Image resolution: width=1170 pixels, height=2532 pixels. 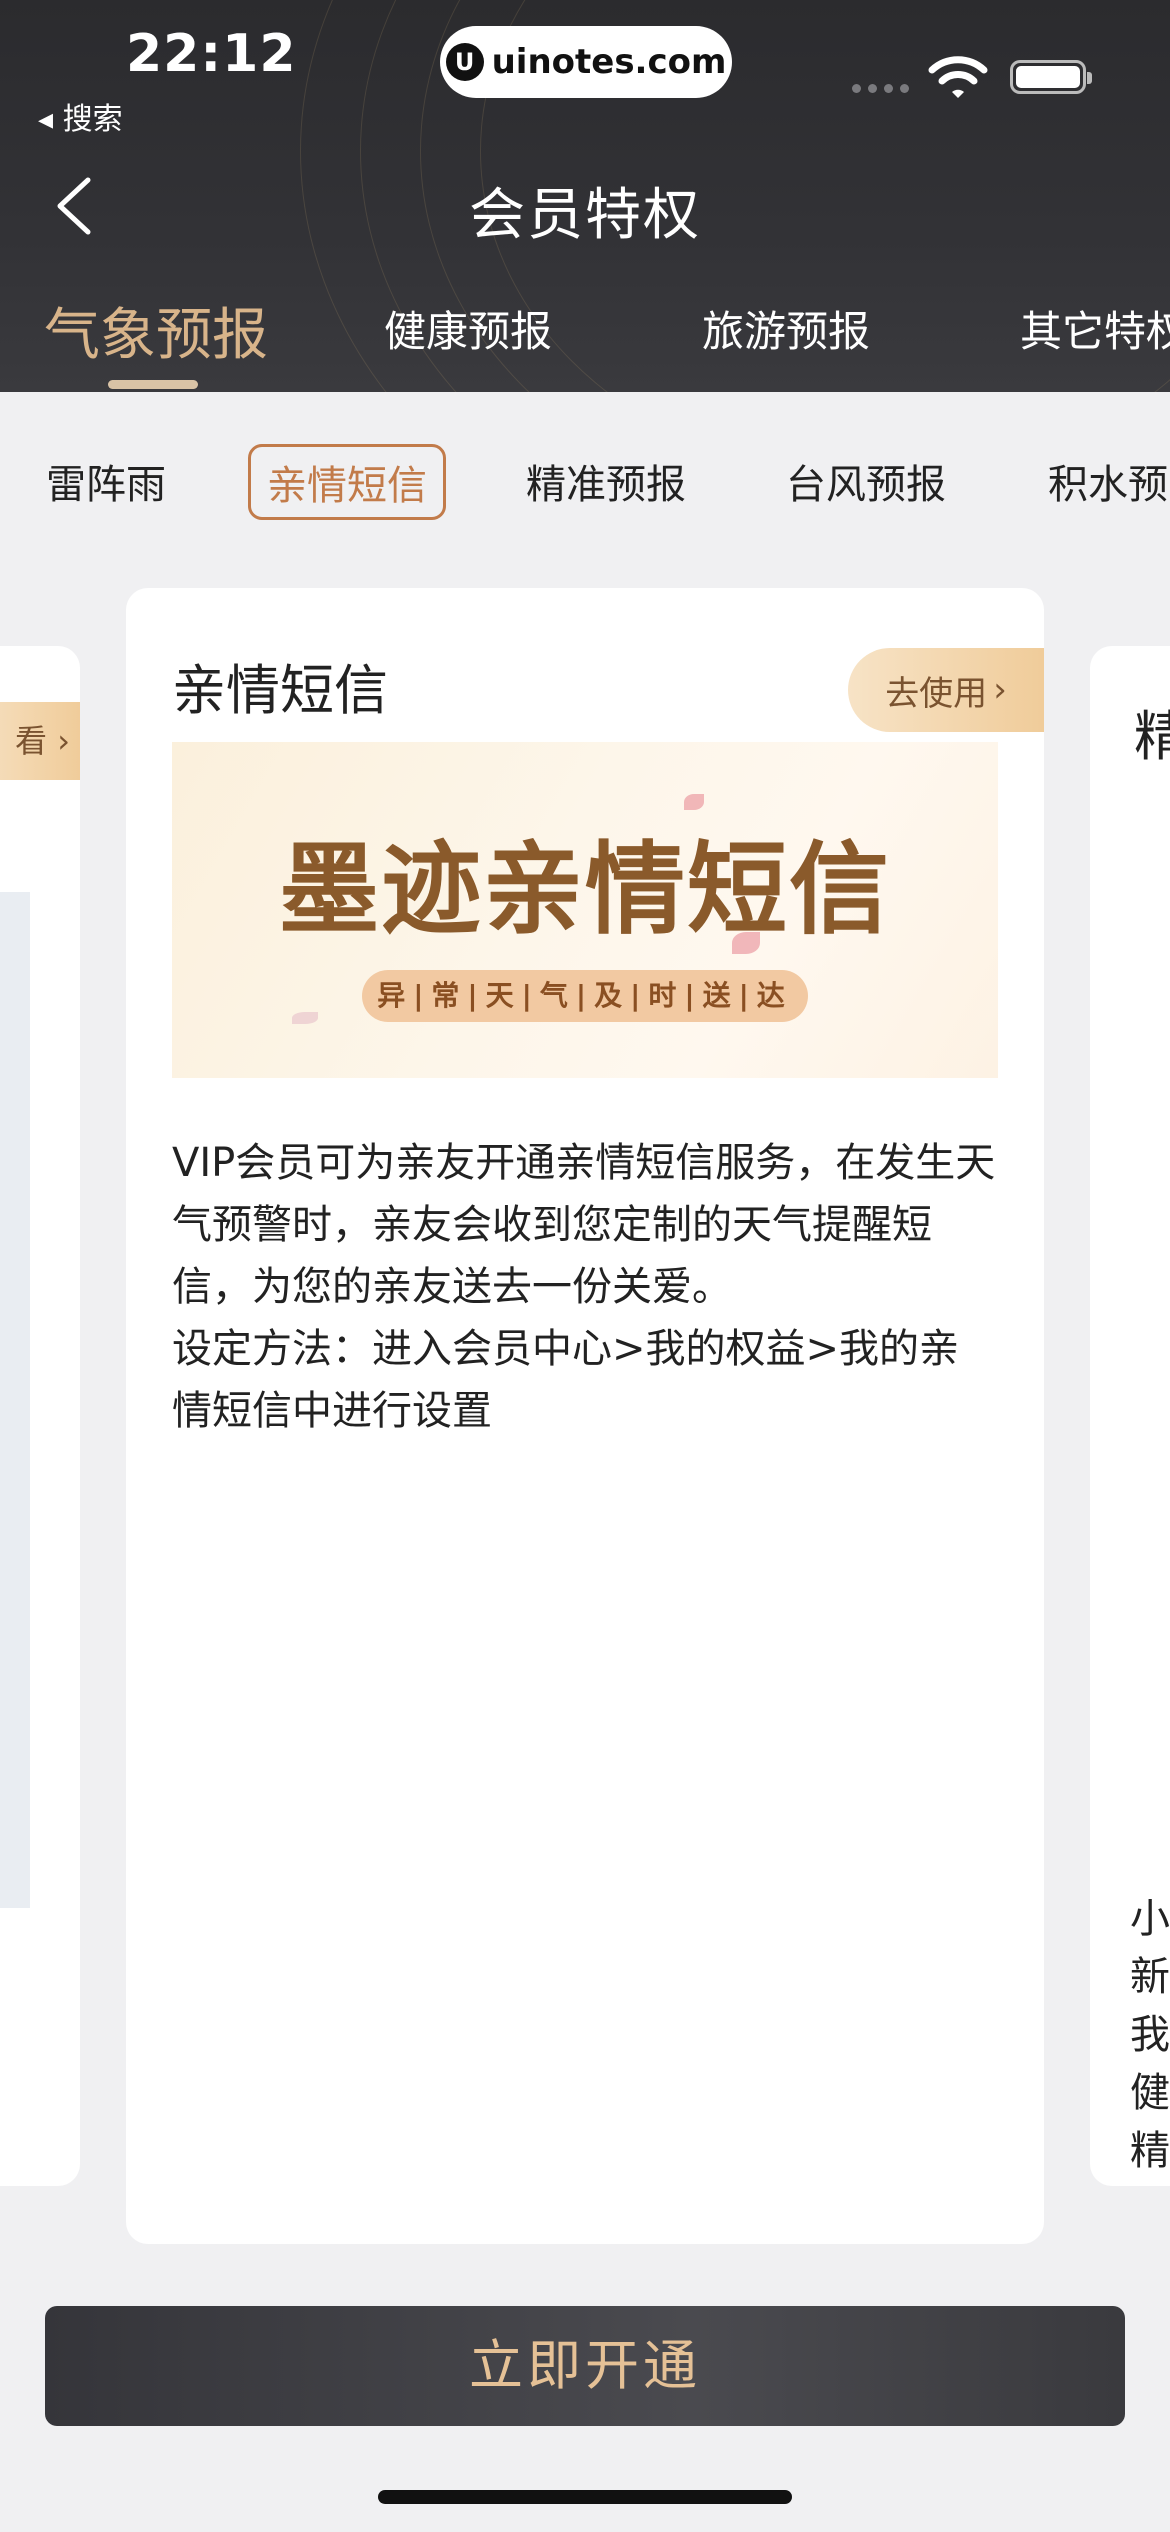 I want to click on chevron-right-icon: ›, so click(x=1000, y=690).